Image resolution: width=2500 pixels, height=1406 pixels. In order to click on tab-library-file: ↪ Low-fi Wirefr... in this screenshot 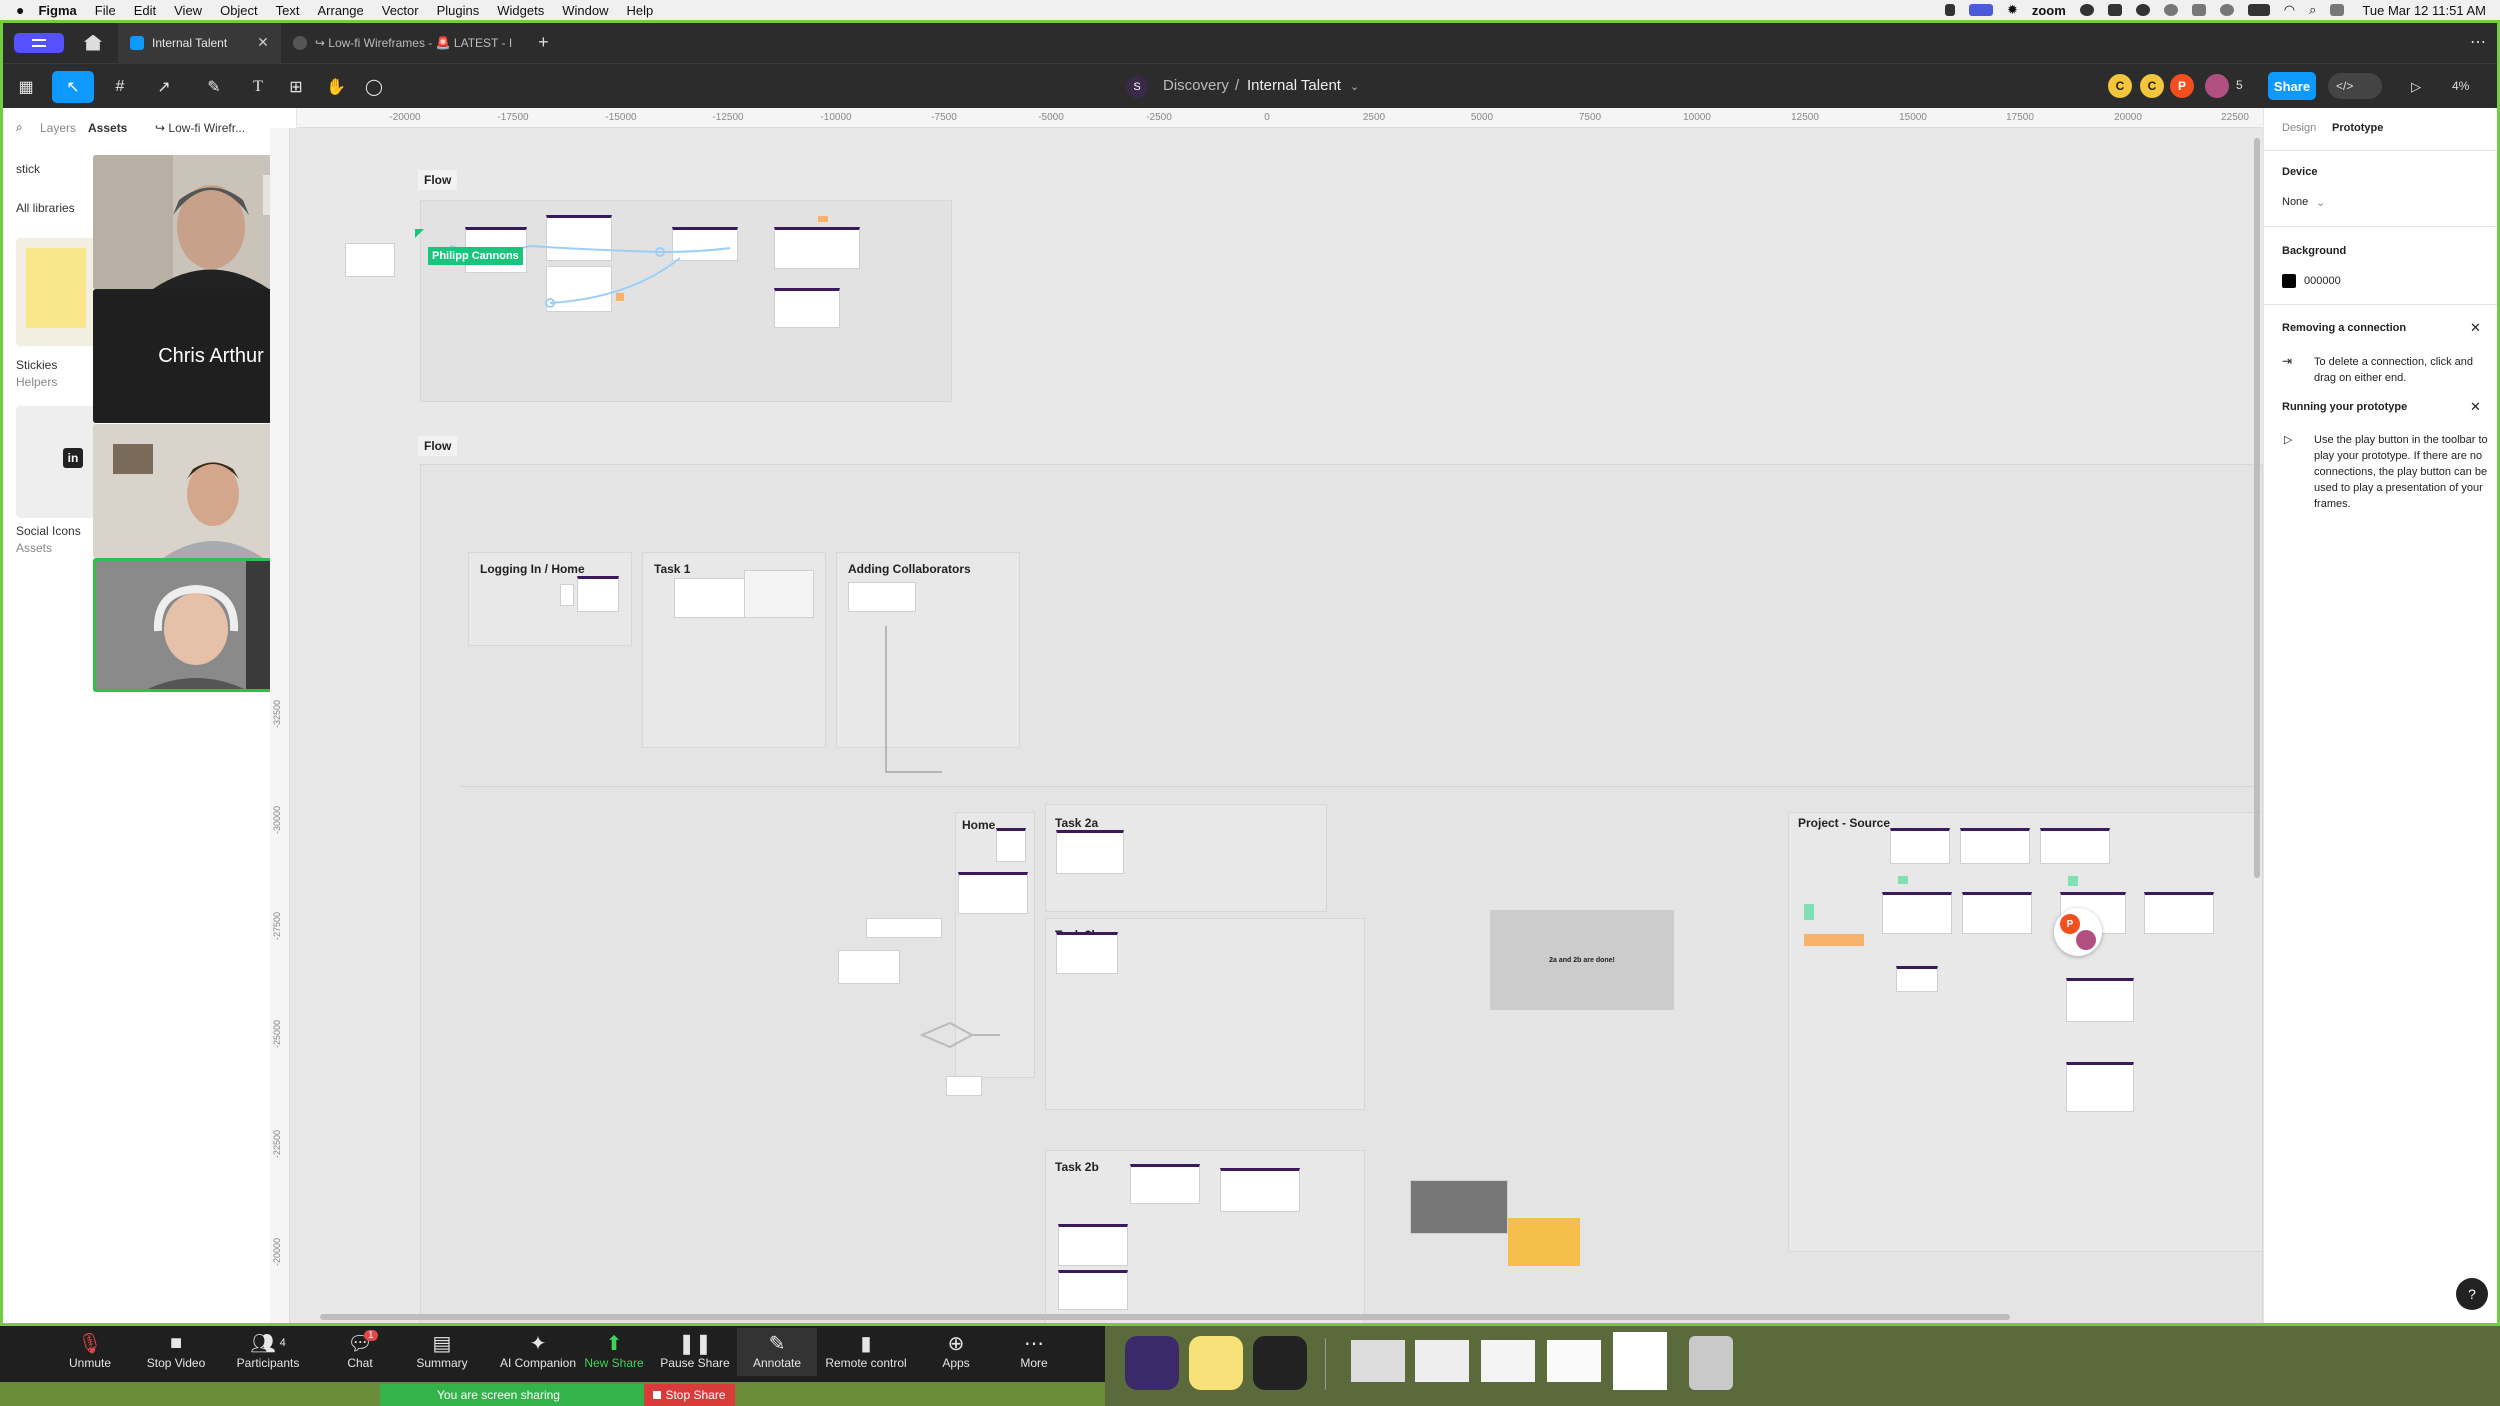, I will do `click(200, 128)`.